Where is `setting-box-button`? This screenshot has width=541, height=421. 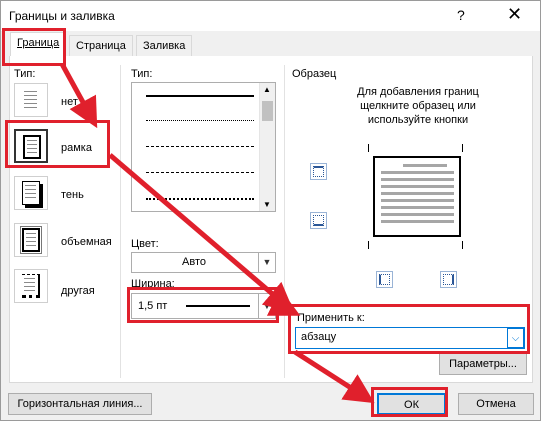 setting-box-button is located at coordinates (31, 146).